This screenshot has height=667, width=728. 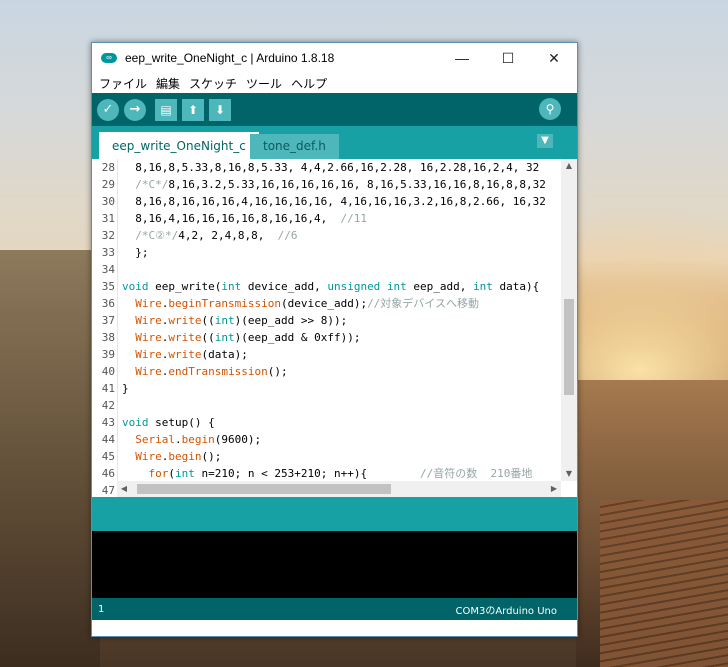 What do you see at coordinates (294, 146) in the screenshot?
I see `tab-tone-def: tone_def.h` at bounding box center [294, 146].